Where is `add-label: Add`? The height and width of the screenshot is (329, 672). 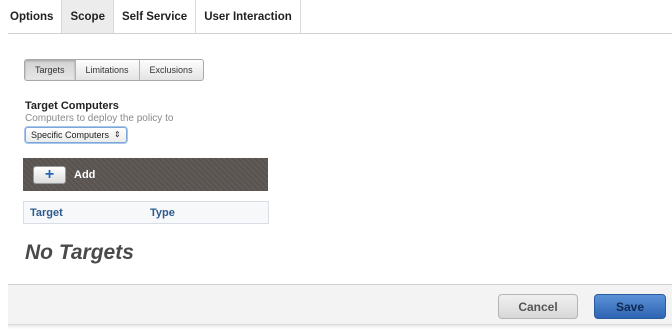
add-label: Add is located at coordinates (85, 174).